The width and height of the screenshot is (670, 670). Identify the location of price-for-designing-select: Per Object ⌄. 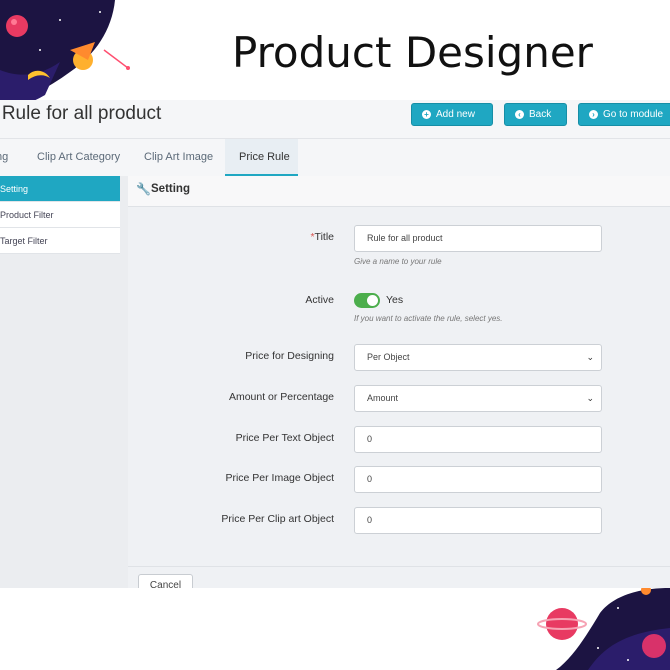
(478, 357).